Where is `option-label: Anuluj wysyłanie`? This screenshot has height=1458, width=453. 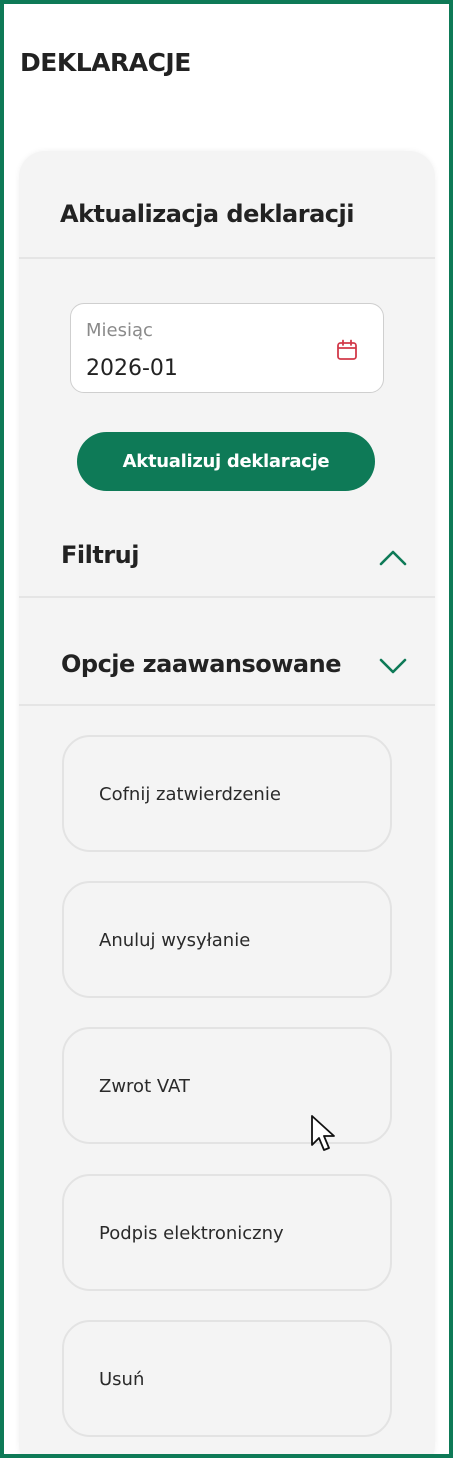
option-label: Anuluj wysyłanie is located at coordinates (175, 940).